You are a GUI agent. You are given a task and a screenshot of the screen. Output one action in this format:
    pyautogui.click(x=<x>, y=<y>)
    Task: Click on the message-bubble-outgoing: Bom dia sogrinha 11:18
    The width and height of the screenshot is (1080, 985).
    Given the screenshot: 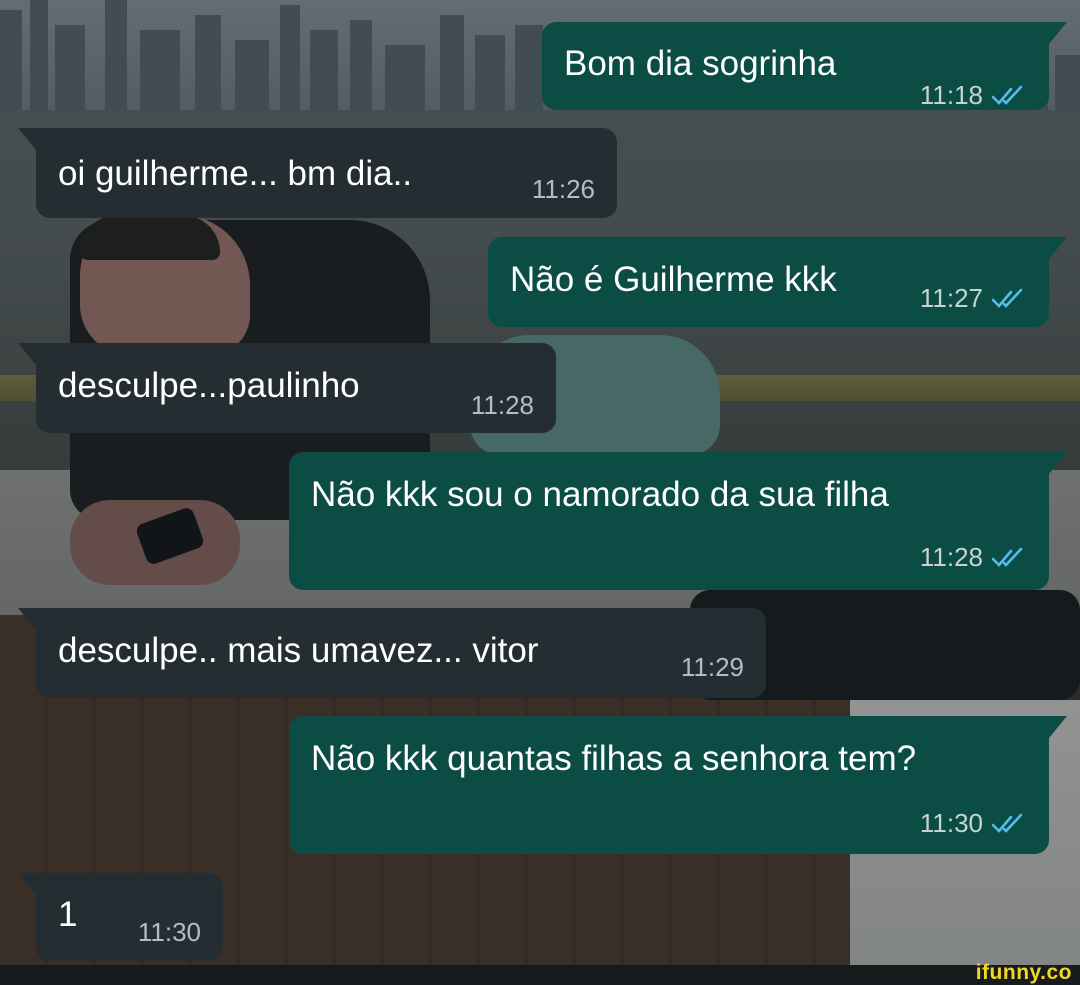 What is the action you would take?
    pyautogui.click(x=804, y=66)
    